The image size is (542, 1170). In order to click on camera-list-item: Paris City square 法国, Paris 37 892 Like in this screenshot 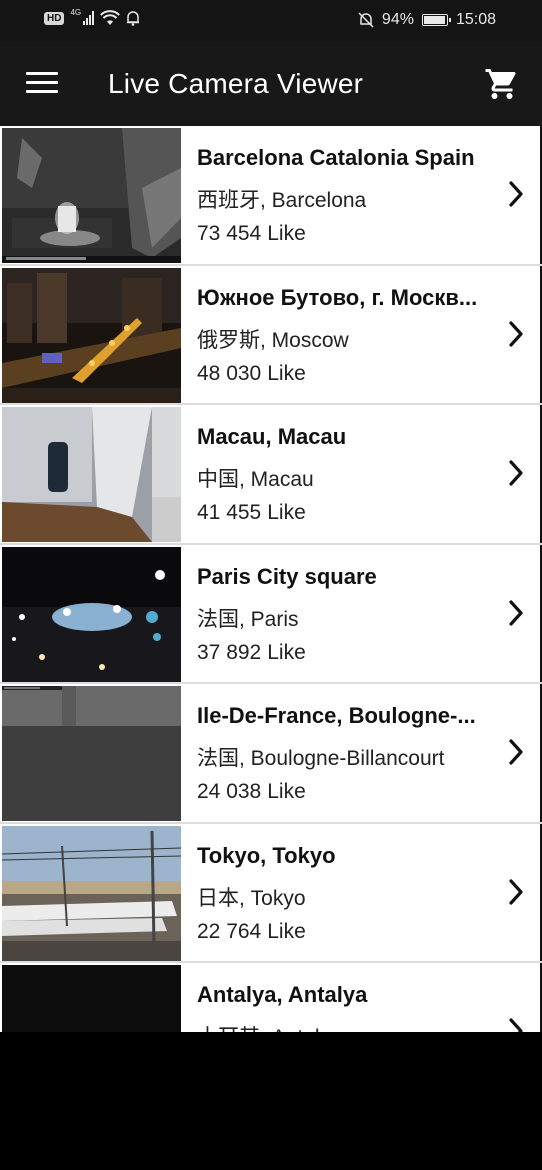, I will do `click(271, 614)`.